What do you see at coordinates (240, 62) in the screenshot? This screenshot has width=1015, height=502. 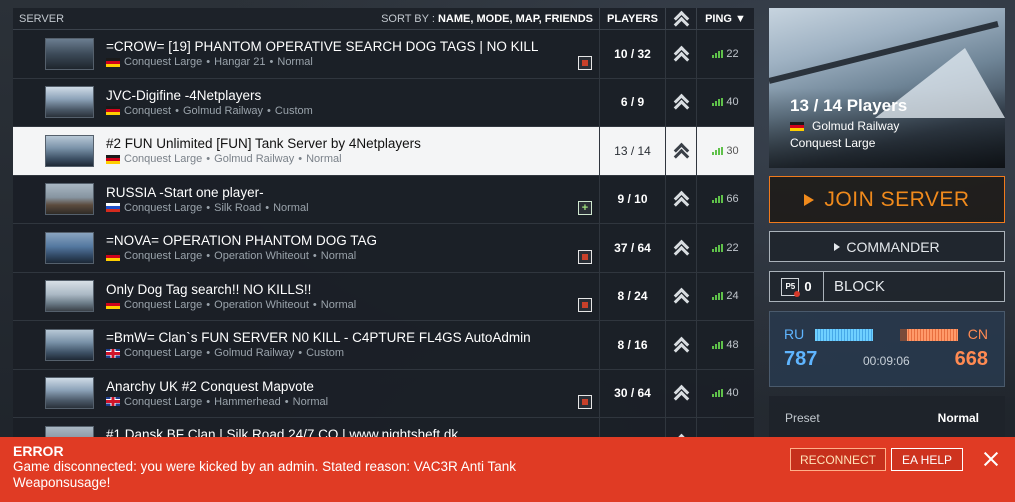 I see `server-map: Hangar 21` at bounding box center [240, 62].